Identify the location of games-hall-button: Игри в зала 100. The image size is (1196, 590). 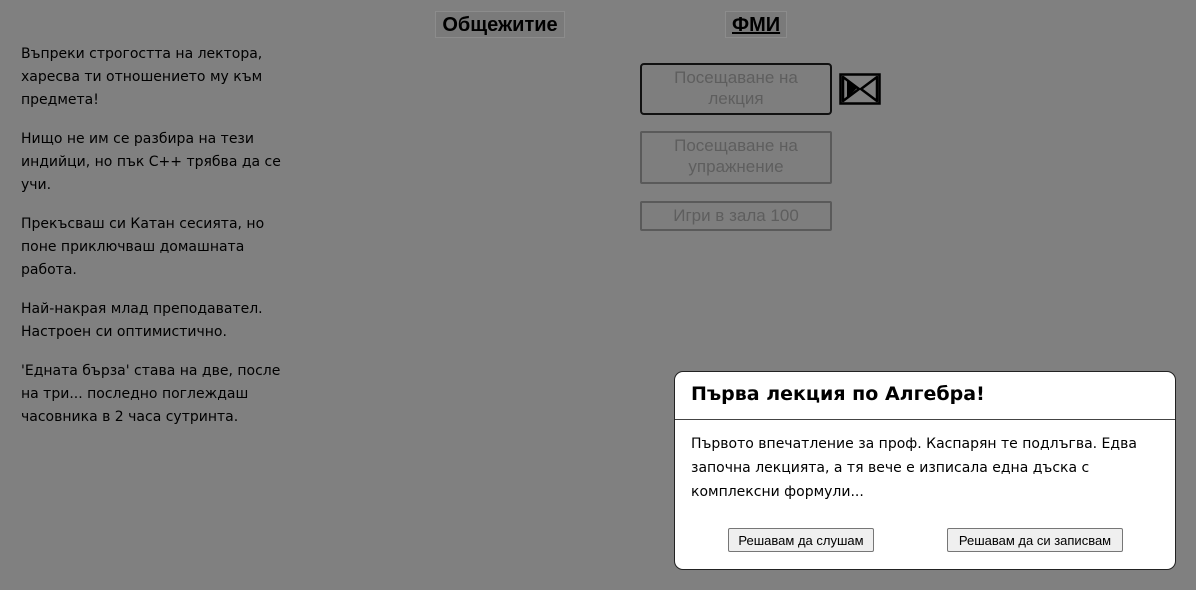
(736, 216).